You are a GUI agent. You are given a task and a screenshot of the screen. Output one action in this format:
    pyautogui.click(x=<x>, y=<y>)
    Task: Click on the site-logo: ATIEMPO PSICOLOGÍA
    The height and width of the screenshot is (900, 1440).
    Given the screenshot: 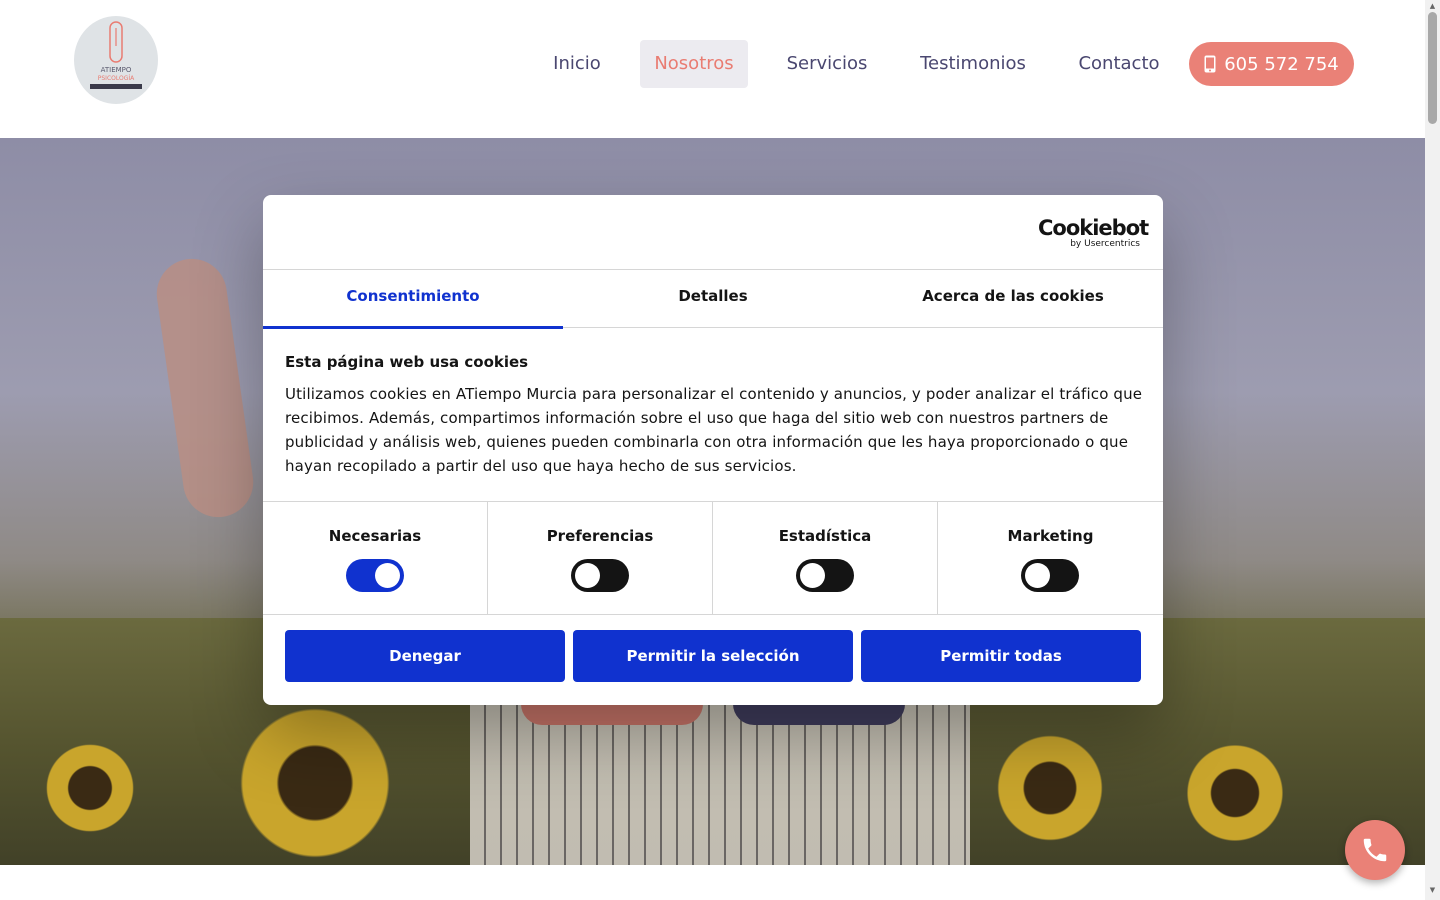 What is the action you would take?
    pyautogui.click(x=116, y=60)
    